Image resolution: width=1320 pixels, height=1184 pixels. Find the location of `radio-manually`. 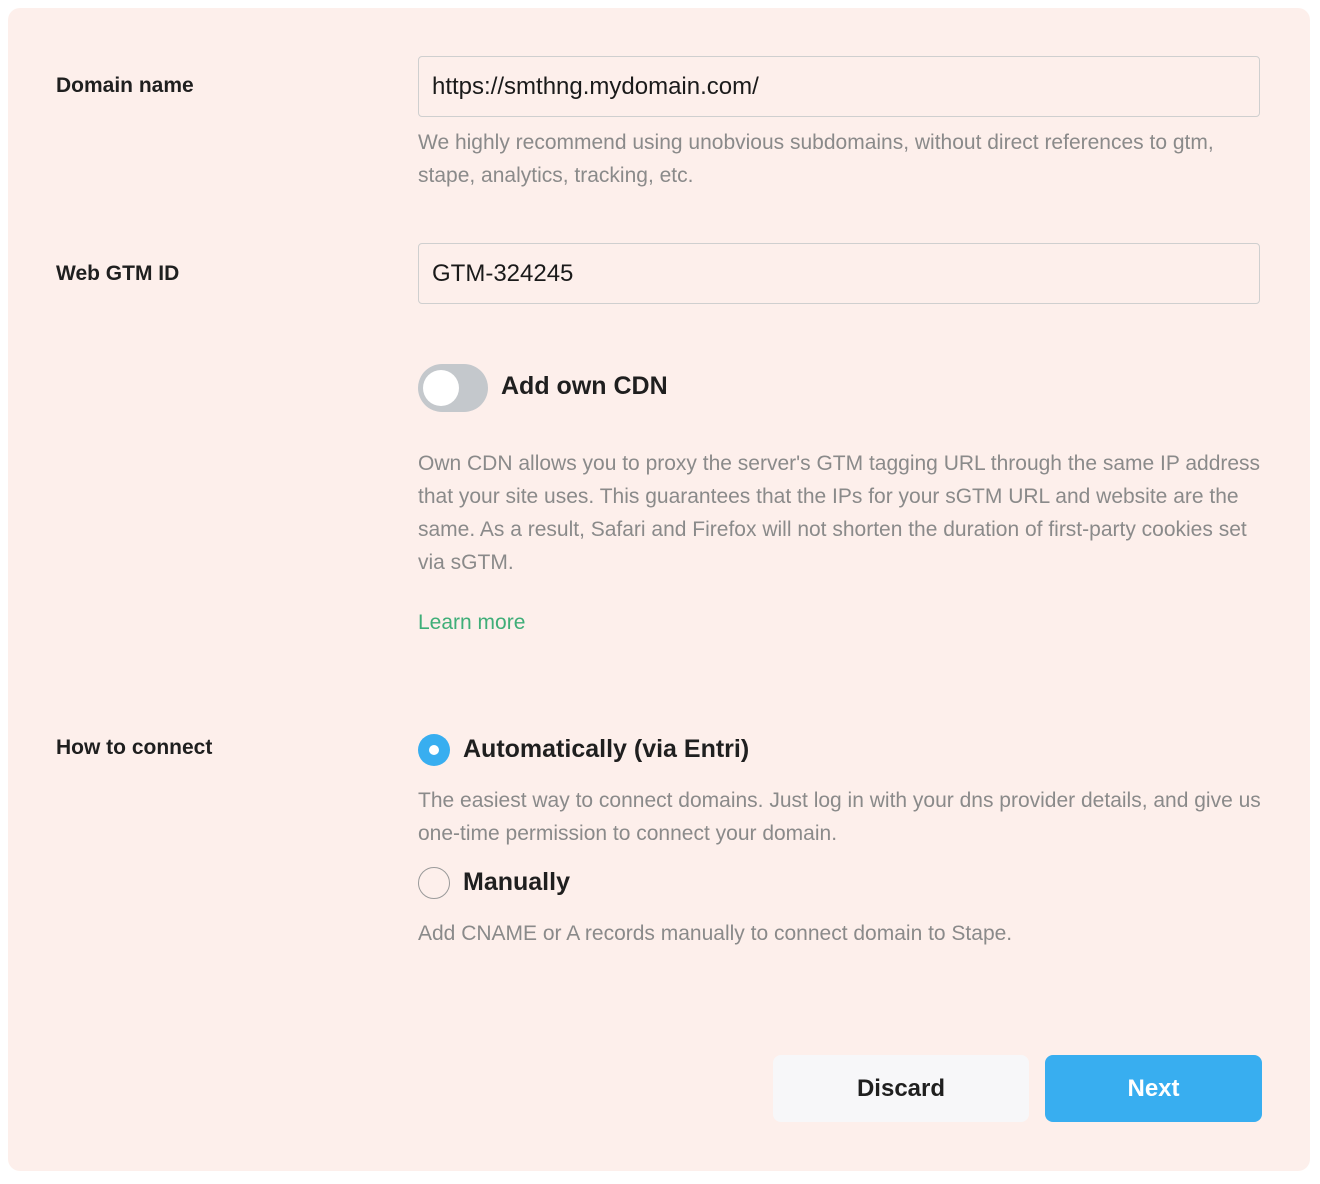

radio-manually is located at coordinates (434, 883).